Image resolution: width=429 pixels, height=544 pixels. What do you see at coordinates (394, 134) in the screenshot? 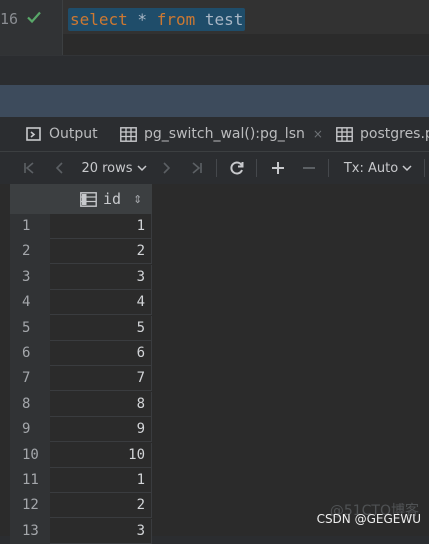
I see `tab-postgres-label: postgres.pu` at bounding box center [394, 134].